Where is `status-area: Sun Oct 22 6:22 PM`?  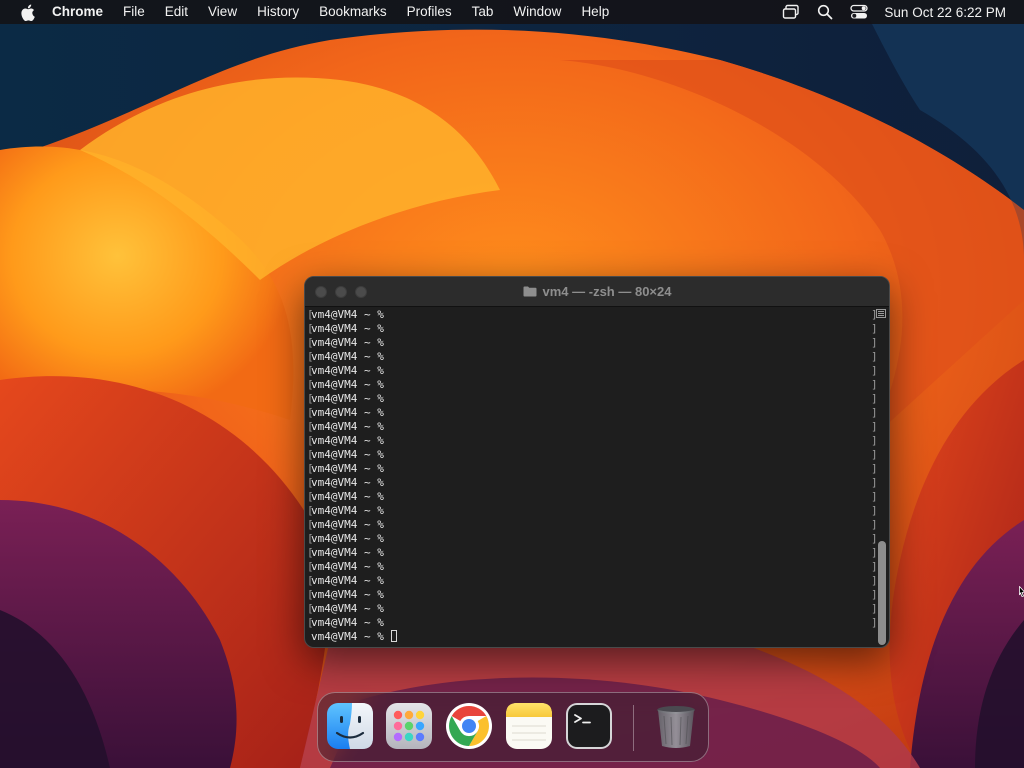 status-area: Sun Oct 22 6:22 PM is located at coordinates (899, 12).